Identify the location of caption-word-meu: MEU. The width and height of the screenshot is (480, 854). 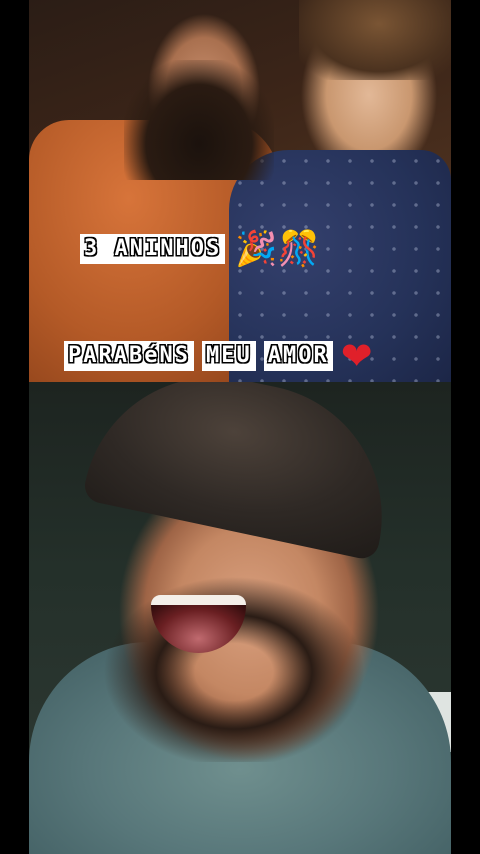
(228, 355).